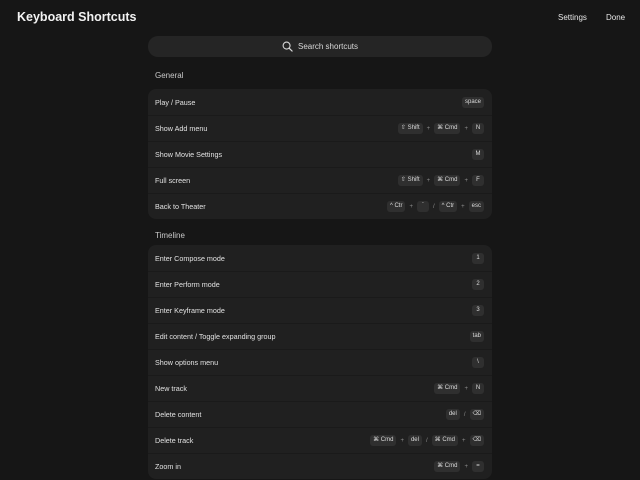  I want to click on search-field: Search shortcuts, so click(320, 46).